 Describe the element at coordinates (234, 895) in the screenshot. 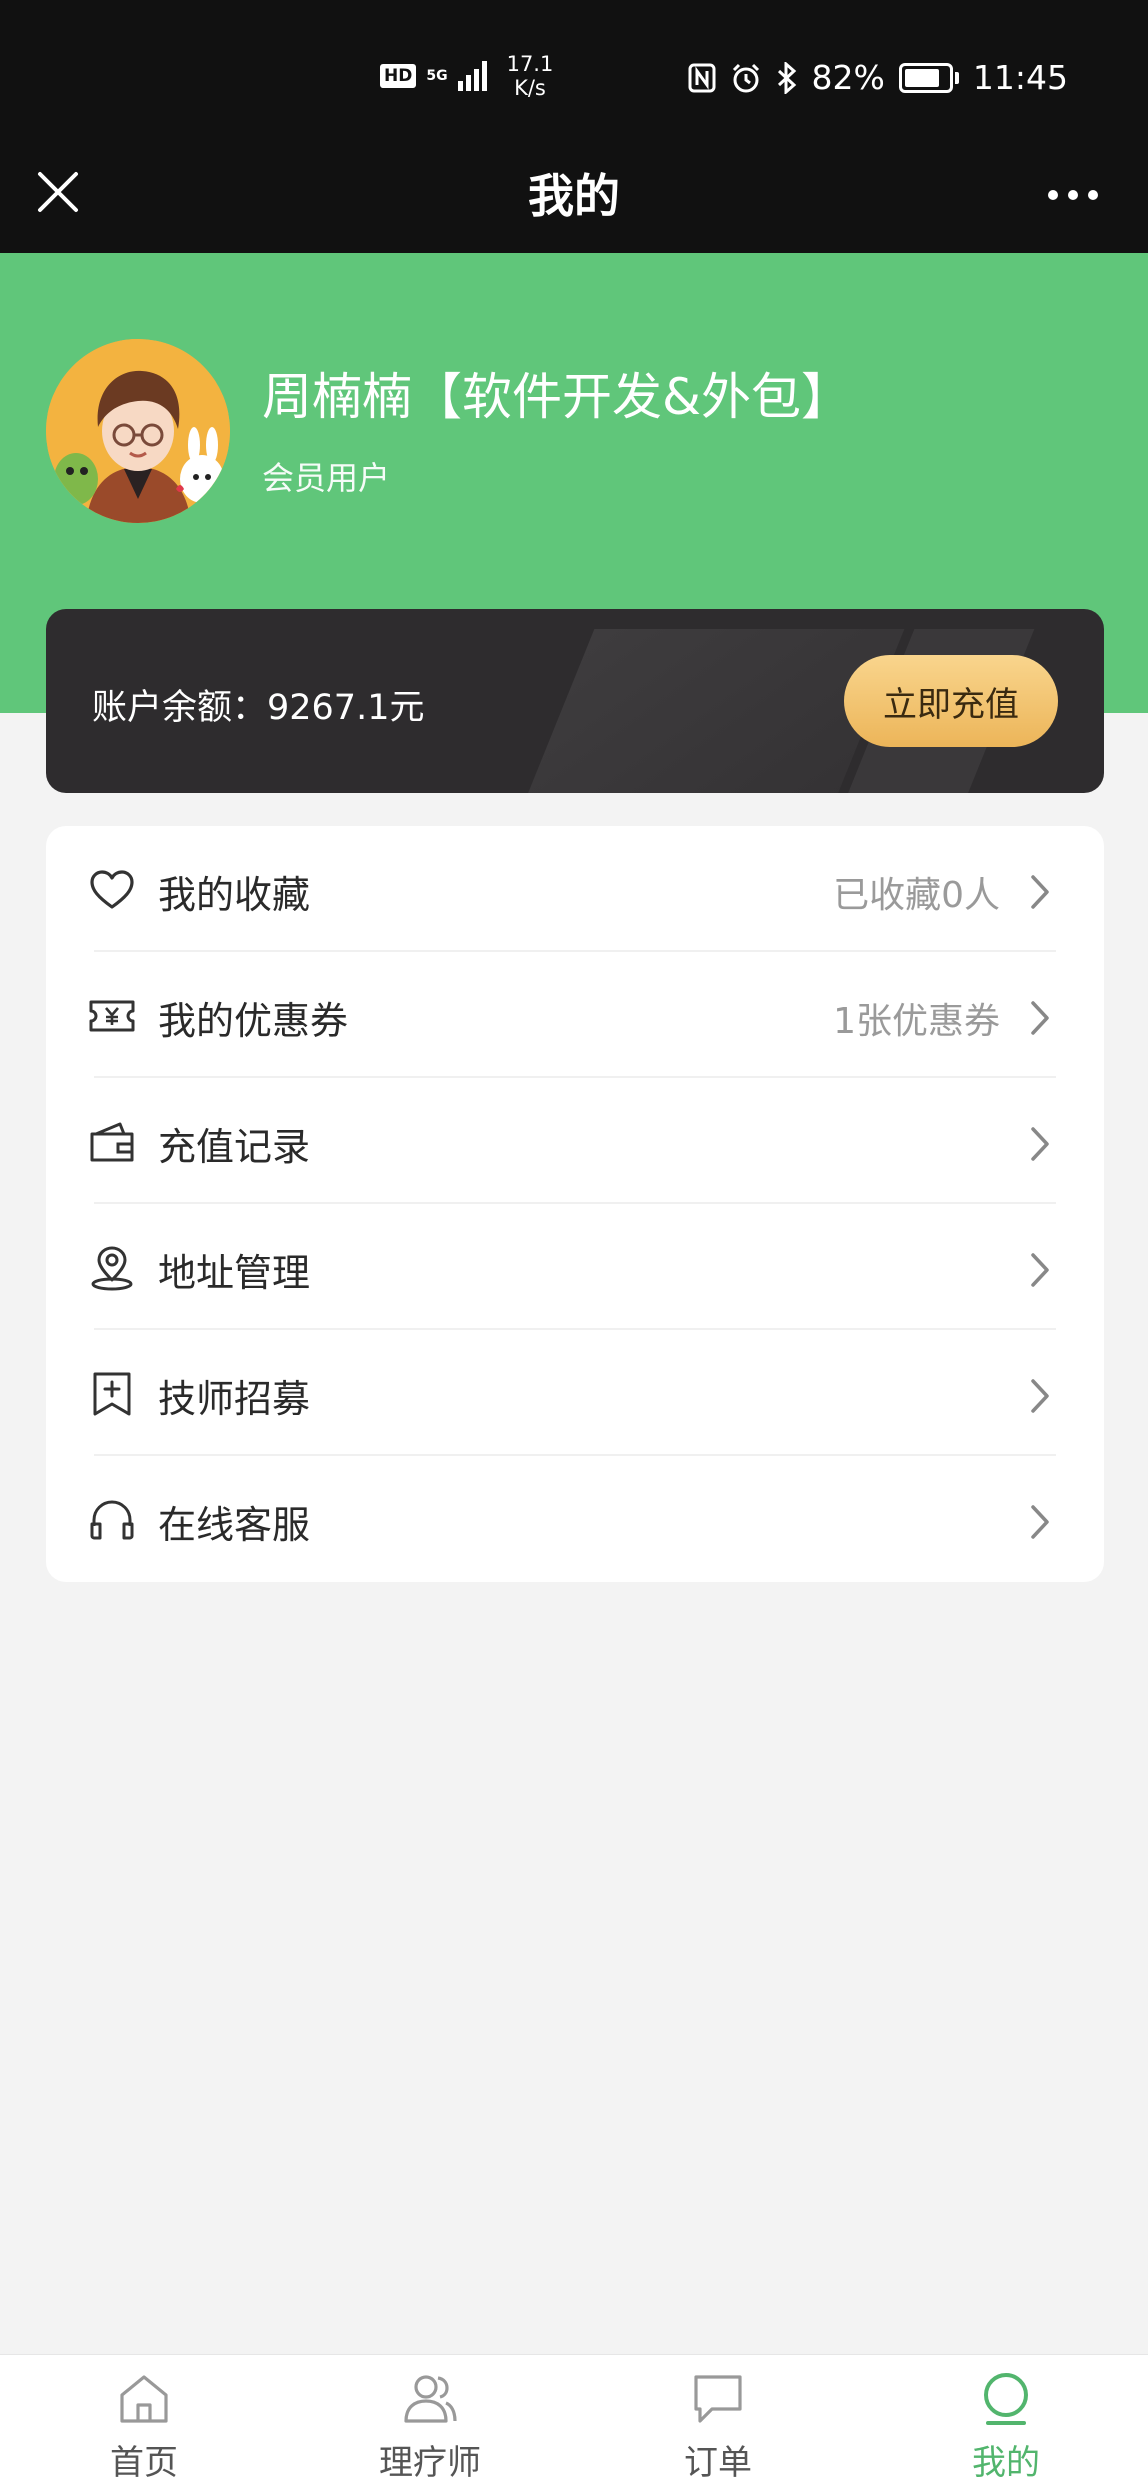

I see `menu-item-label: 我的收藏` at that location.